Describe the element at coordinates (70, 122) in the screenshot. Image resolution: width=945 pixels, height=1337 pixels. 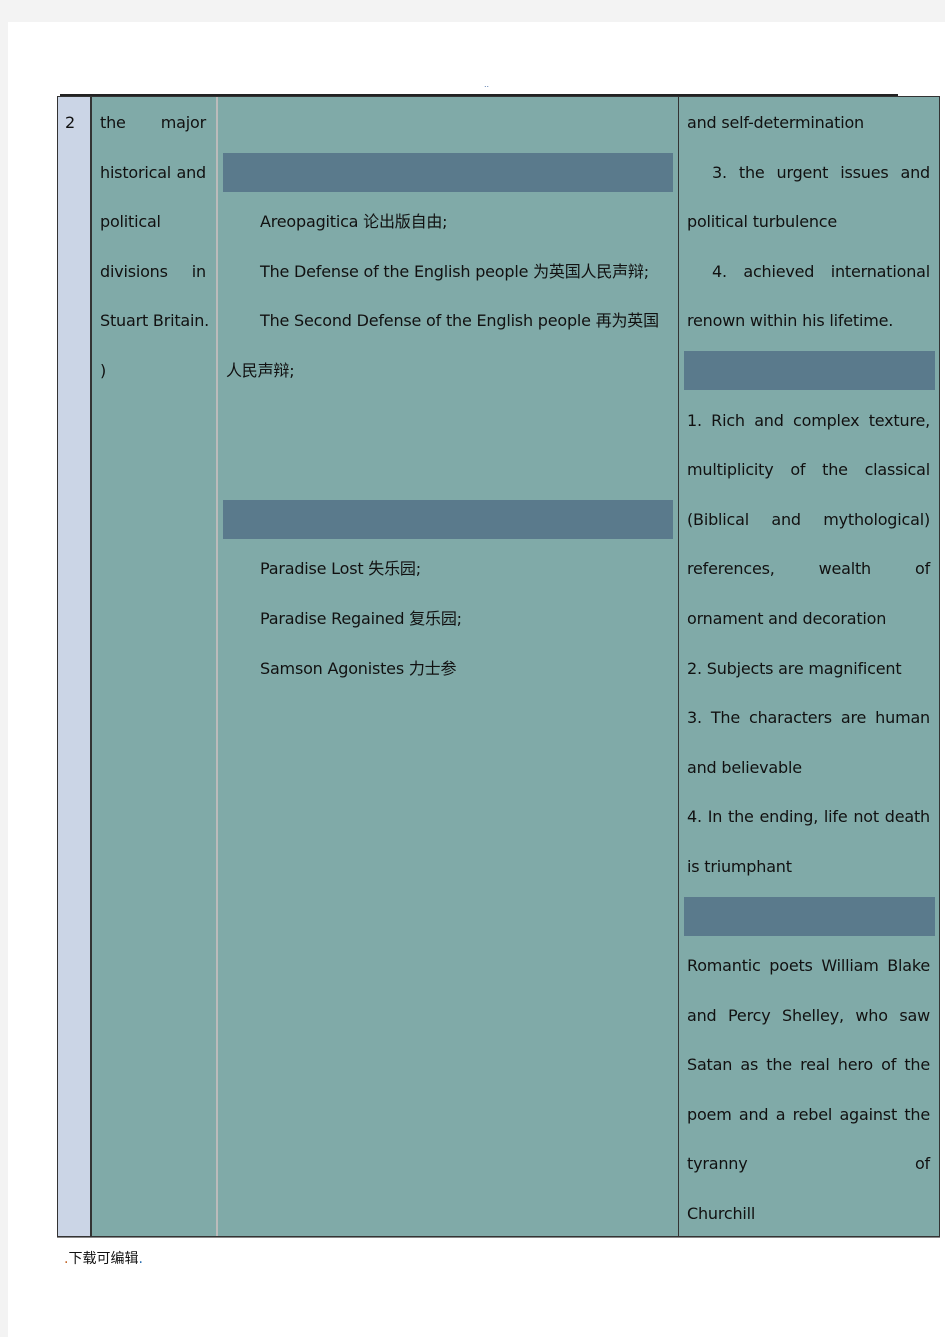
I see `row-number: 2` at that location.